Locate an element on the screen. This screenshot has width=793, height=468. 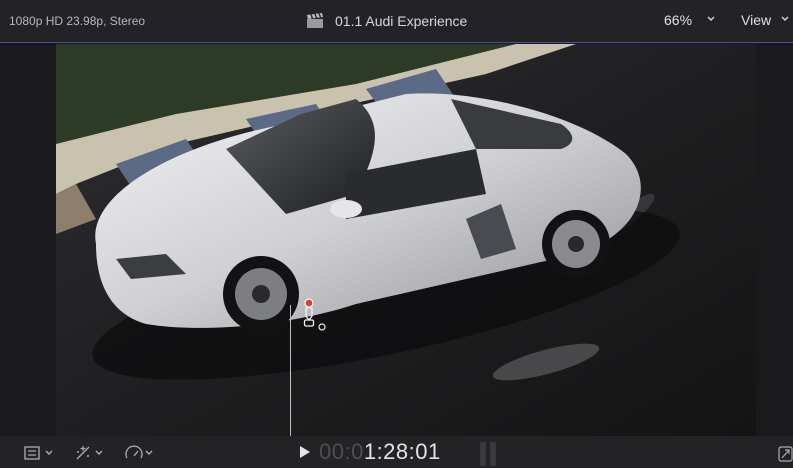
timecode-display: 00:01:28:01 is located at coordinates (370, 451).